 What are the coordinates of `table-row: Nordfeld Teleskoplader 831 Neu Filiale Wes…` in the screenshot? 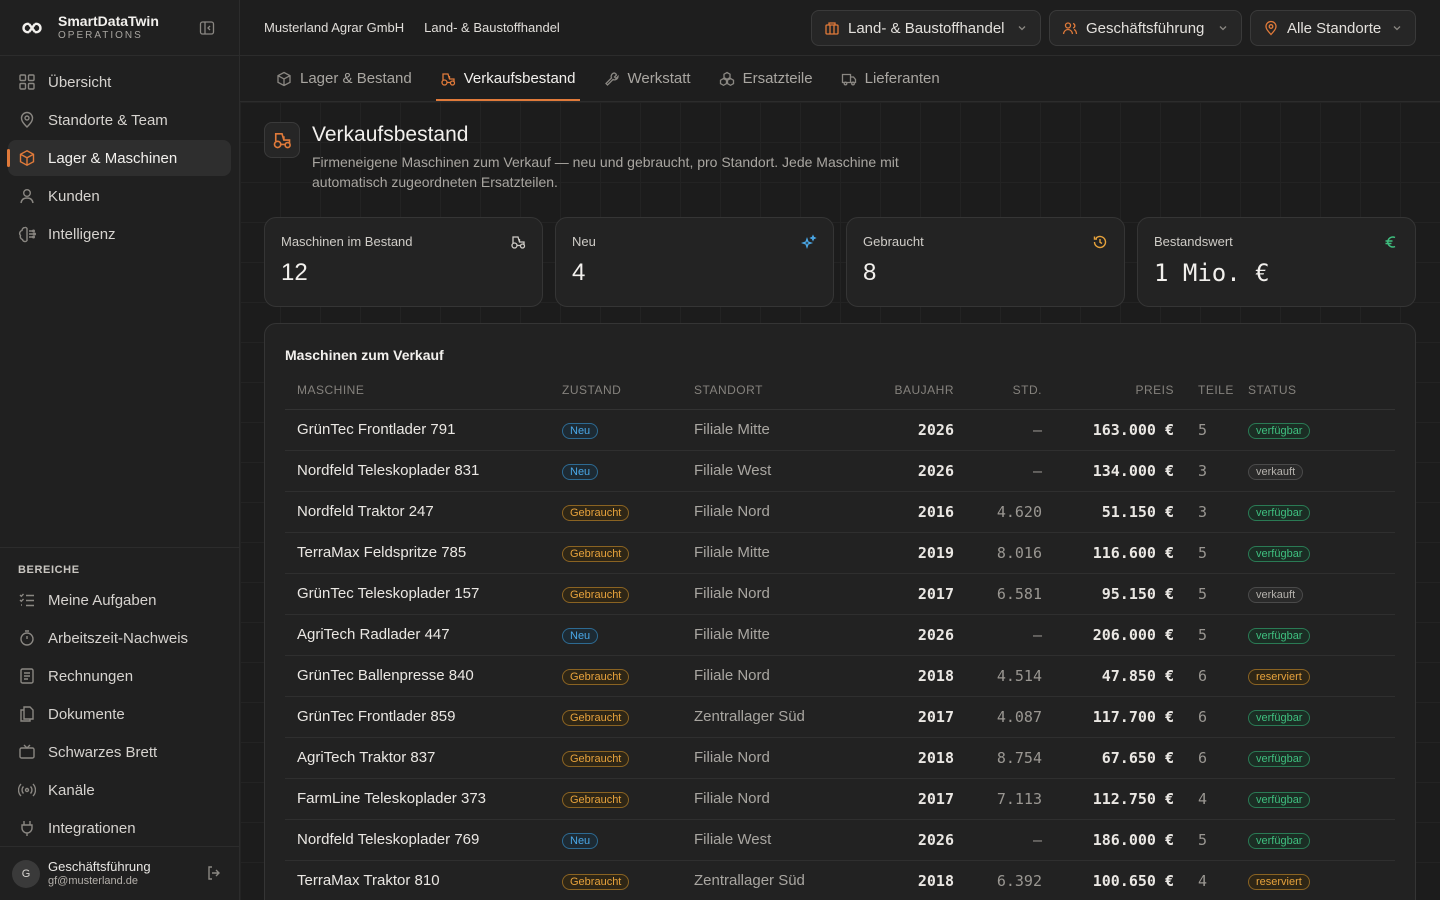 It's located at (840, 471).